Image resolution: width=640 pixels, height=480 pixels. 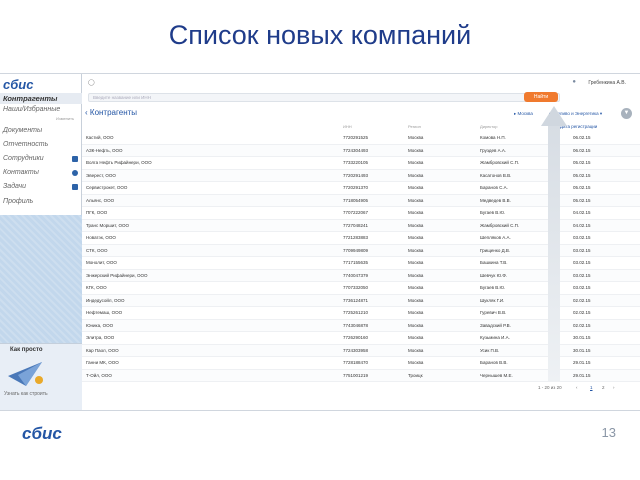 What do you see at coordinates (42, 433) in the screenshot?
I see `footer-logo: сбис` at bounding box center [42, 433].